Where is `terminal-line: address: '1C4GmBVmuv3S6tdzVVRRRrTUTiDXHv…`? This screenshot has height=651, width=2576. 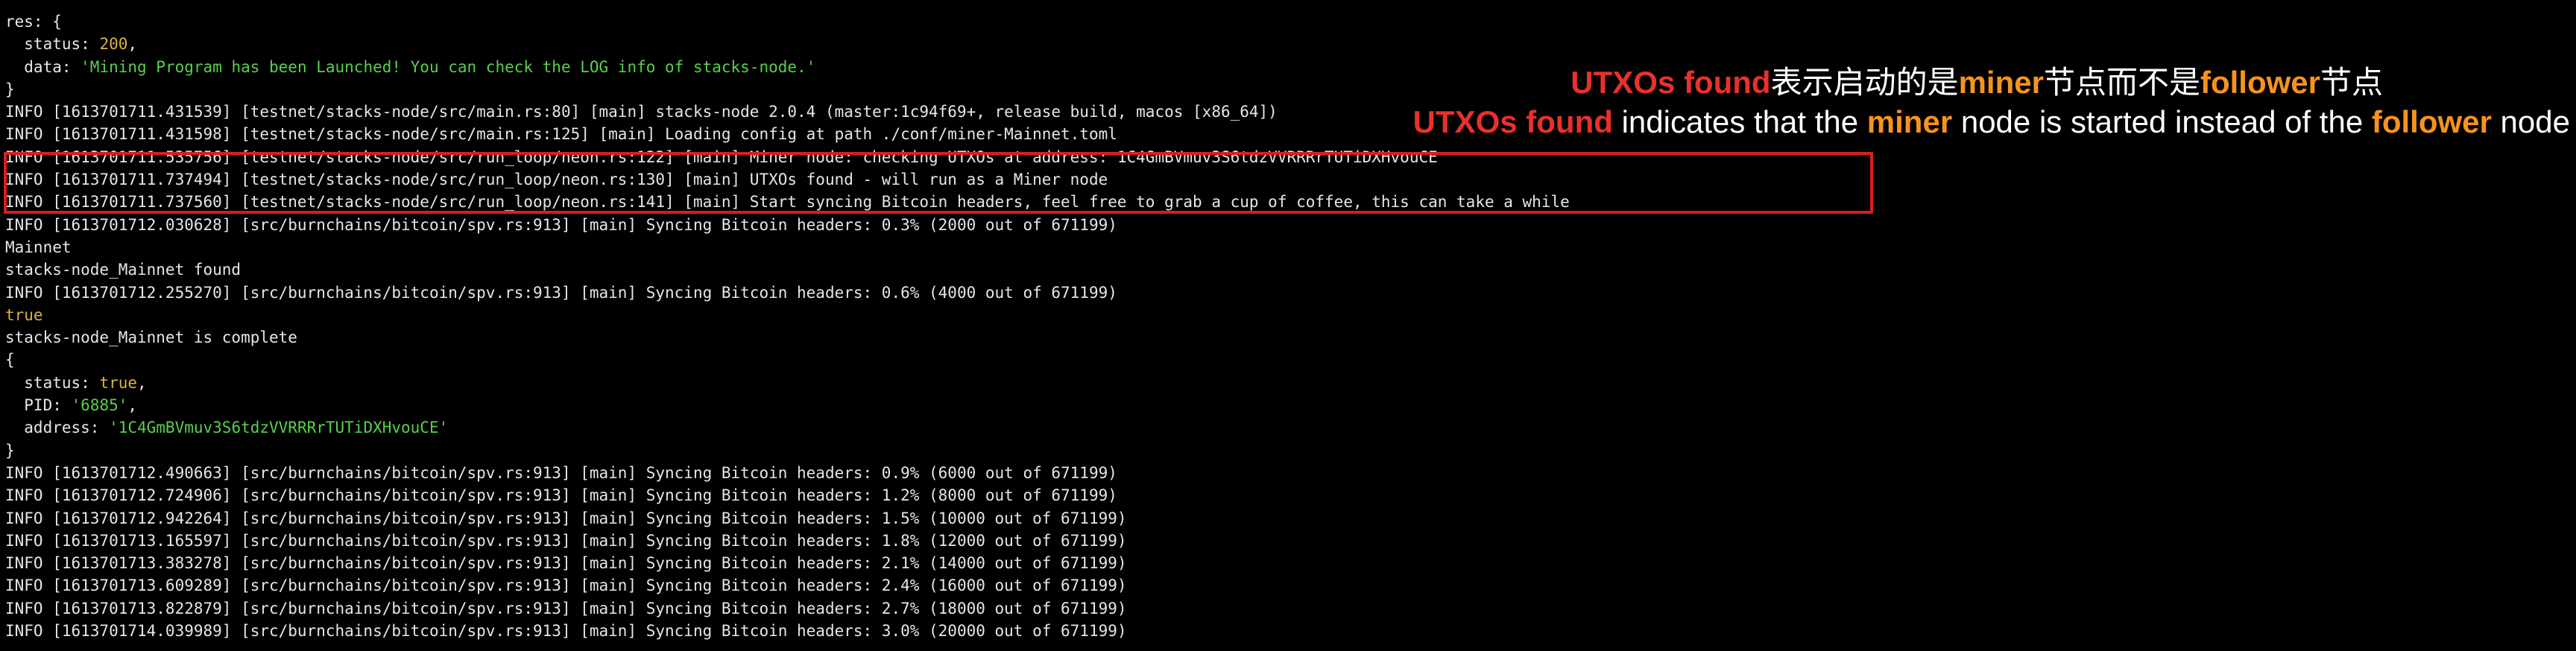 terminal-line: address: '1C4GmBVmuv3S6tdzVVRRRrTUTiDXHv… is located at coordinates (787, 428).